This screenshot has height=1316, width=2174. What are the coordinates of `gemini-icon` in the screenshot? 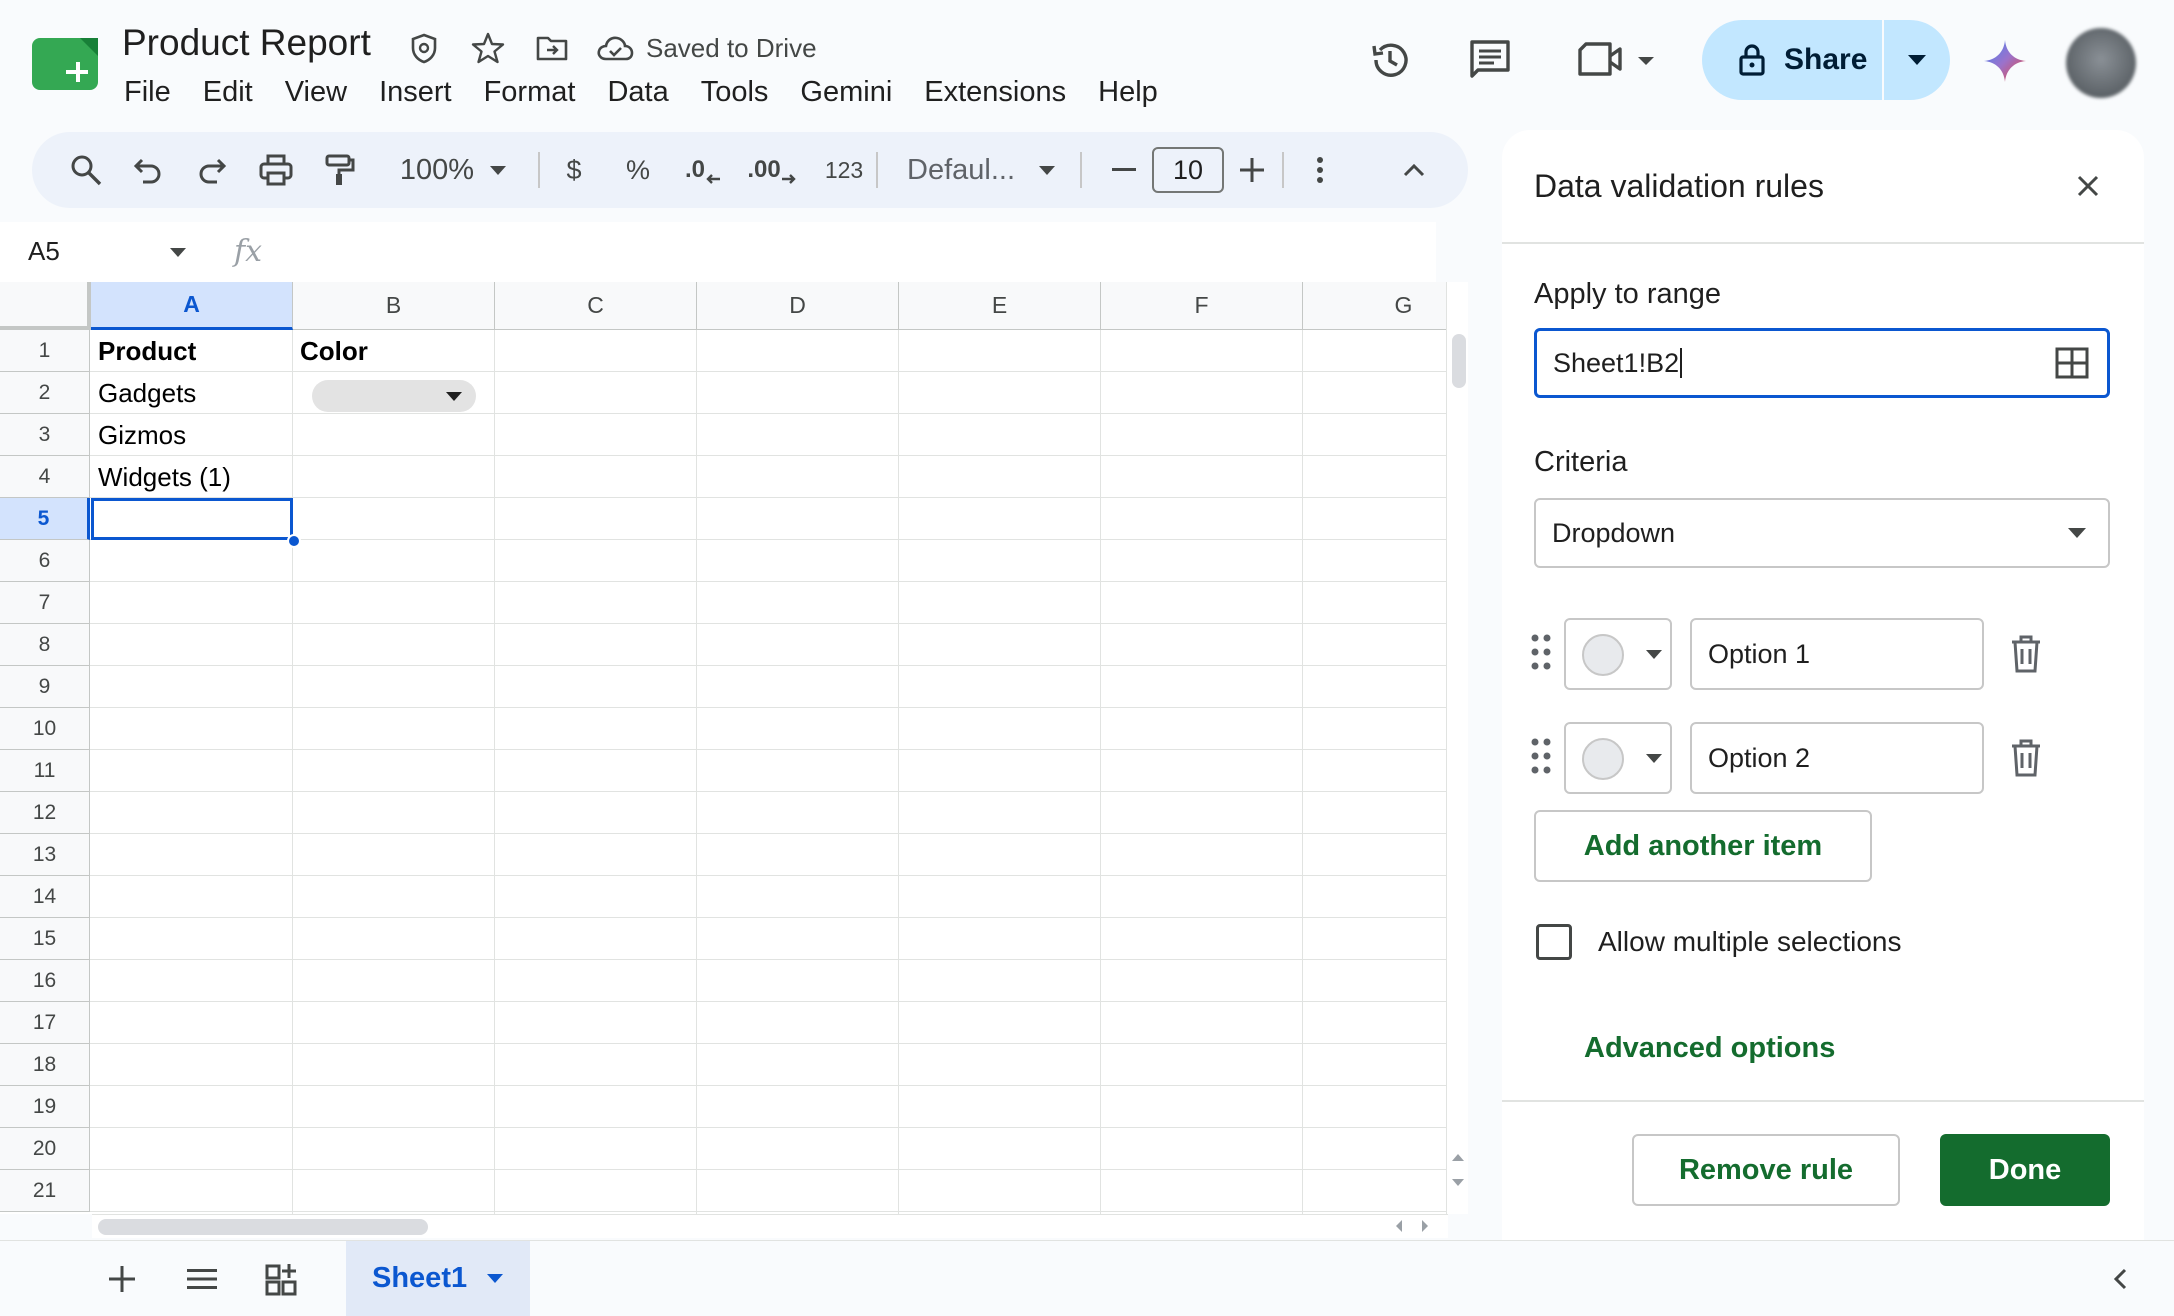 It's located at (2005, 61).